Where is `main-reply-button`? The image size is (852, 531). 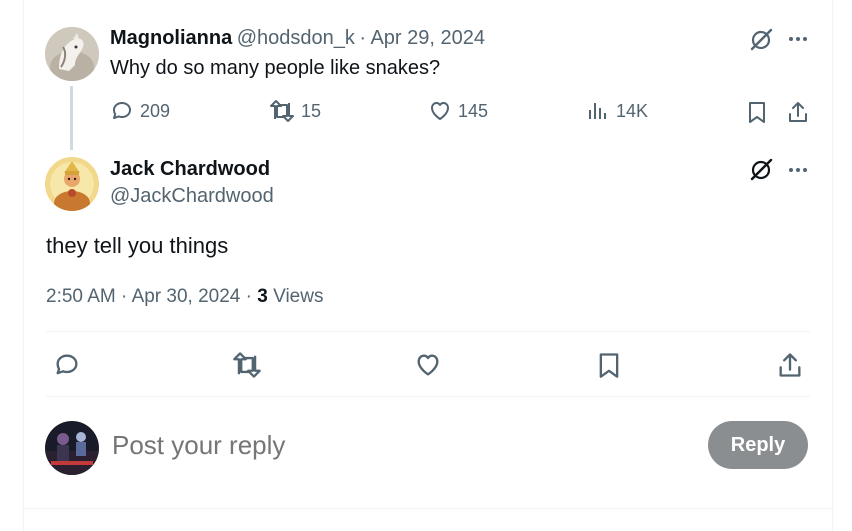
main-reply-button is located at coordinates (67, 367).